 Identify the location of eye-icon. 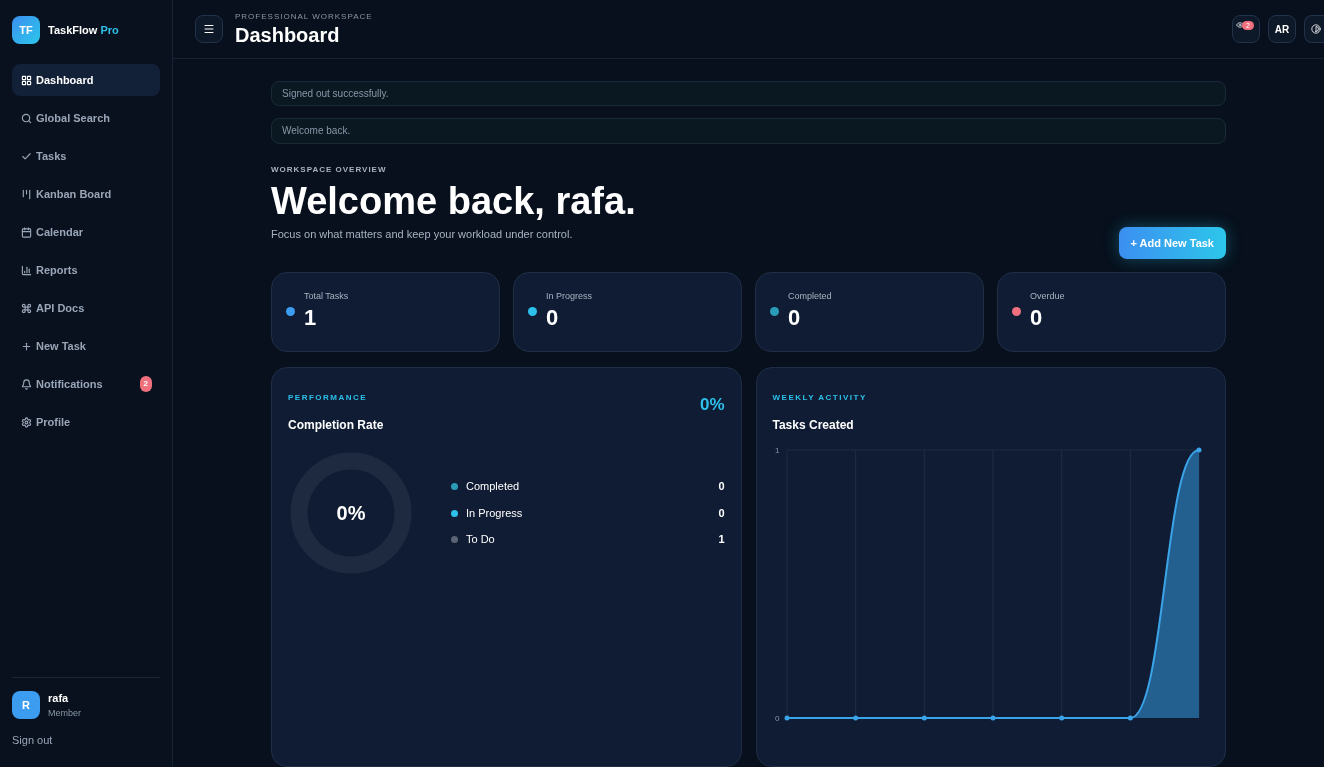
(1240, 25).